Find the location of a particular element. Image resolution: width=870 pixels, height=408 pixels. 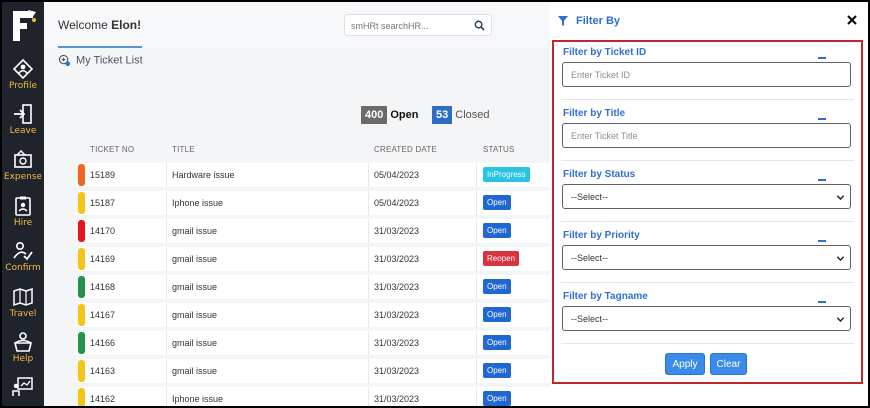

sidebar-item-label: Profile is located at coordinates (23, 86).